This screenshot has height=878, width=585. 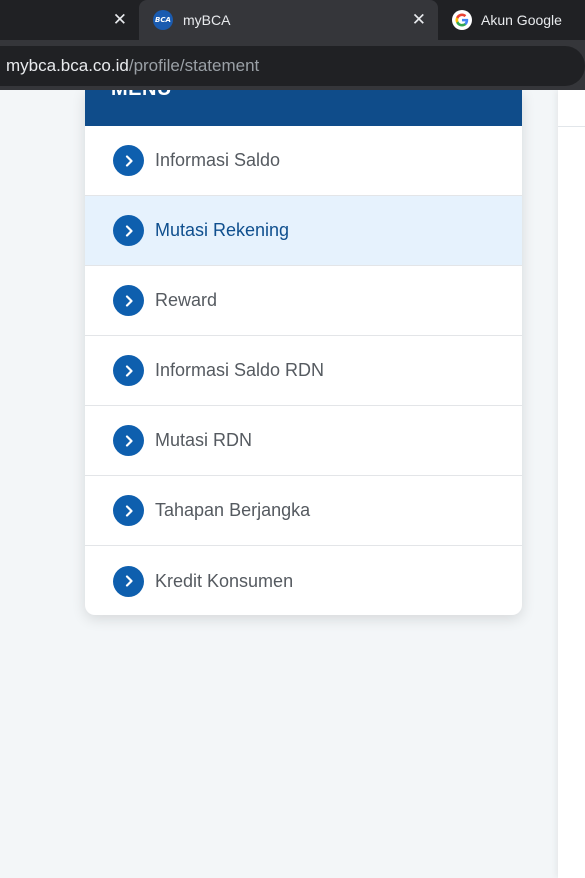 What do you see at coordinates (141, 95) in the screenshot?
I see `menu-header-label: MENU` at bounding box center [141, 95].